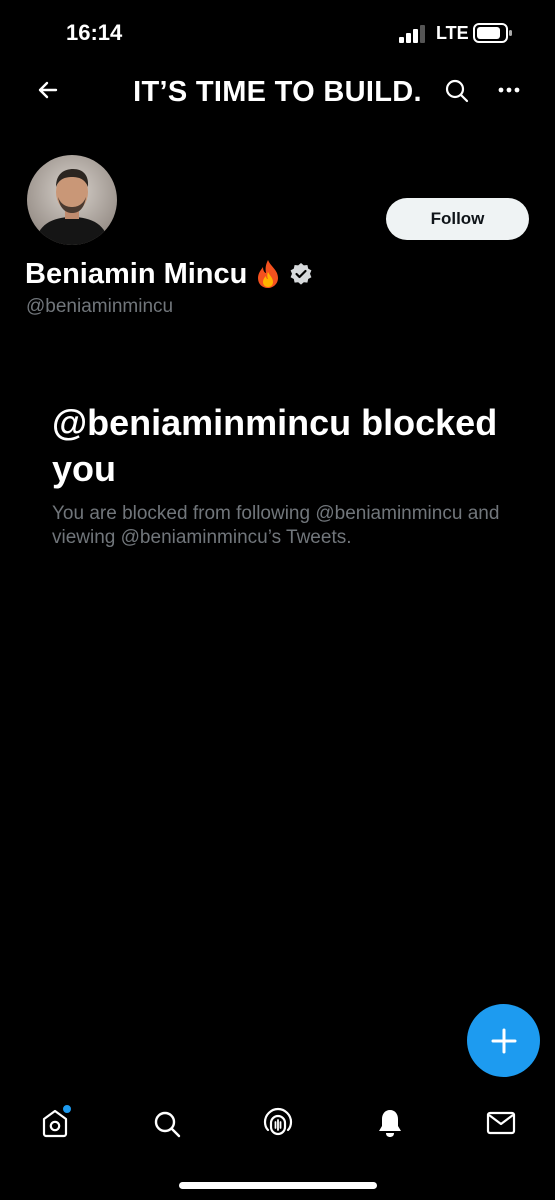 Image resolution: width=555 pixels, height=1200 pixels. I want to click on back-arrow-icon, so click(48, 90).